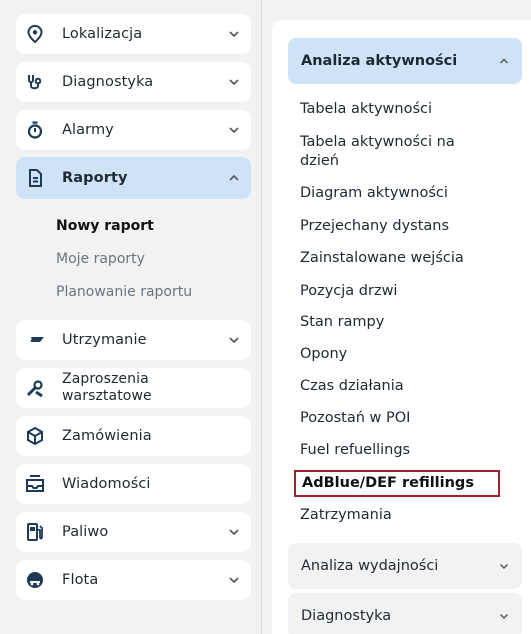  What do you see at coordinates (102, 34) in the screenshot?
I see `sidebar-item-label: Lokalizacja` at bounding box center [102, 34].